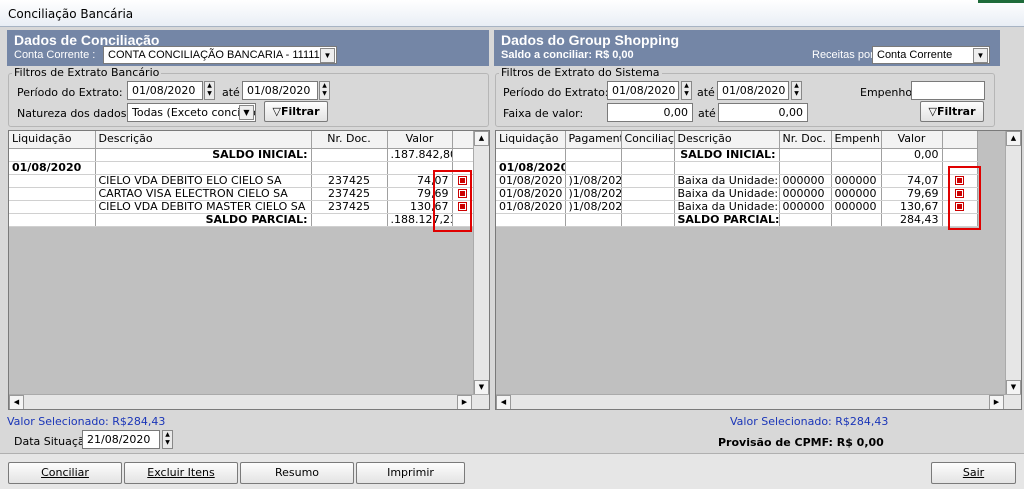 The height and width of the screenshot is (489, 1024). Describe the element at coordinates (420, 155) in the screenshot. I see `valor-cell: .187.842,80` at that location.